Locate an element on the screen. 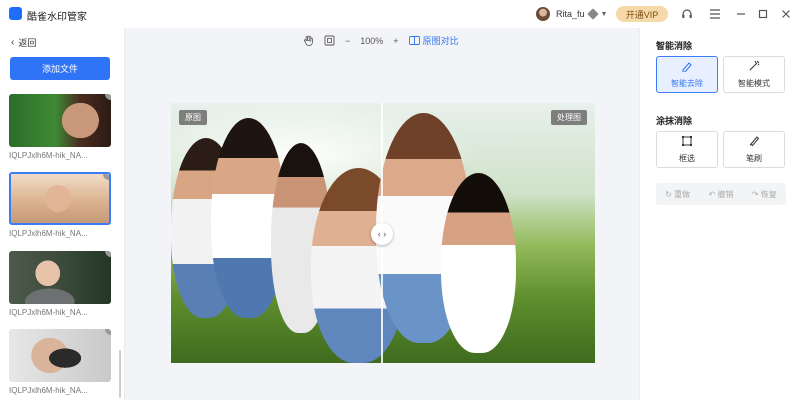 The width and height of the screenshot is (800, 400). back-label: 返回 is located at coordinates (27, 43).